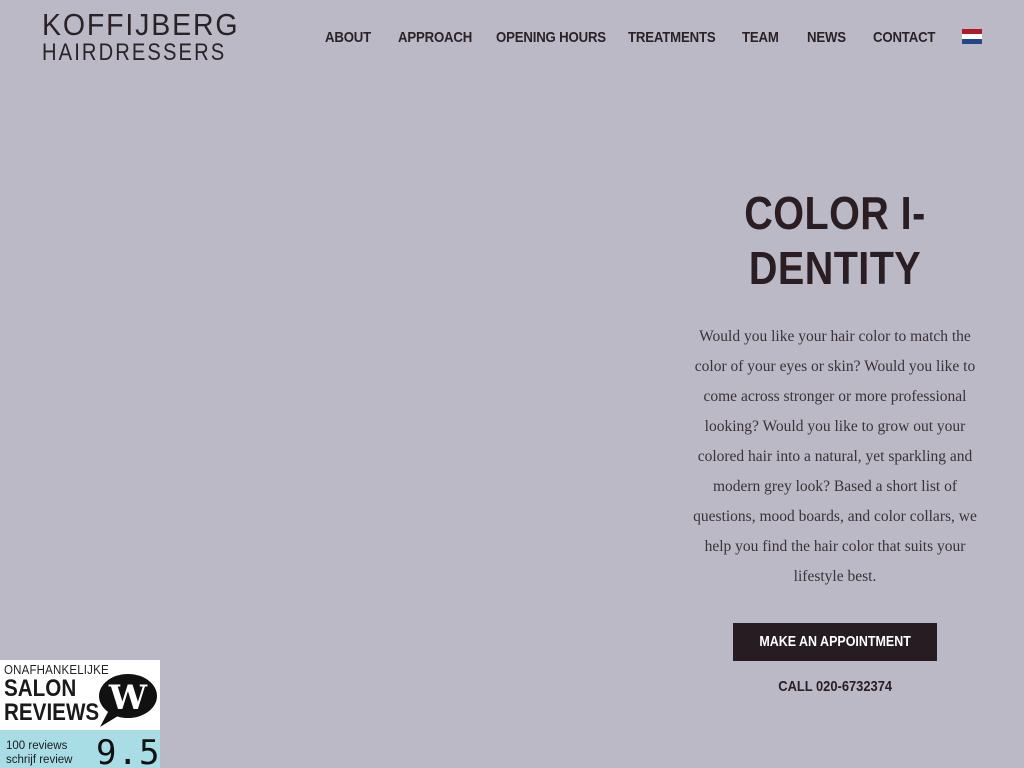 The width and height of the screenshot is (1024, 768). What do you see at coordinates (835, 213) in the screenshot?
I see `title-line-1: COLOR I-` at bounding box center [835, 213].